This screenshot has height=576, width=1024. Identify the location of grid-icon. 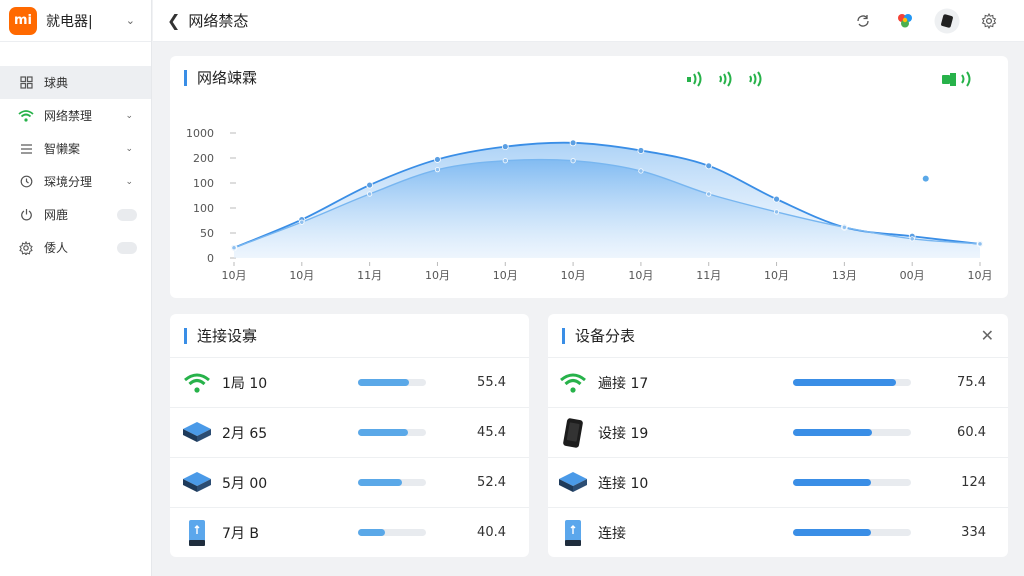
(26, 83).